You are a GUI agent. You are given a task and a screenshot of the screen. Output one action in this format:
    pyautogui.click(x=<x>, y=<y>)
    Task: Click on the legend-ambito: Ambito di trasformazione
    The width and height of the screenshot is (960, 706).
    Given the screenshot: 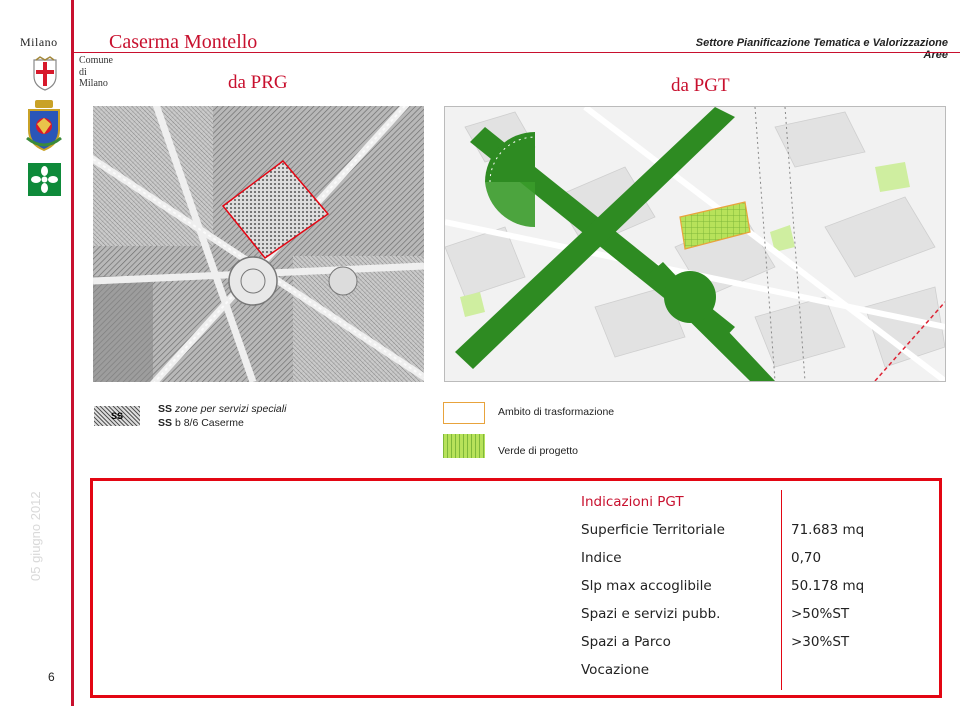 What is the action you would take?
    pyautogui.click(x=556, y=412)
    